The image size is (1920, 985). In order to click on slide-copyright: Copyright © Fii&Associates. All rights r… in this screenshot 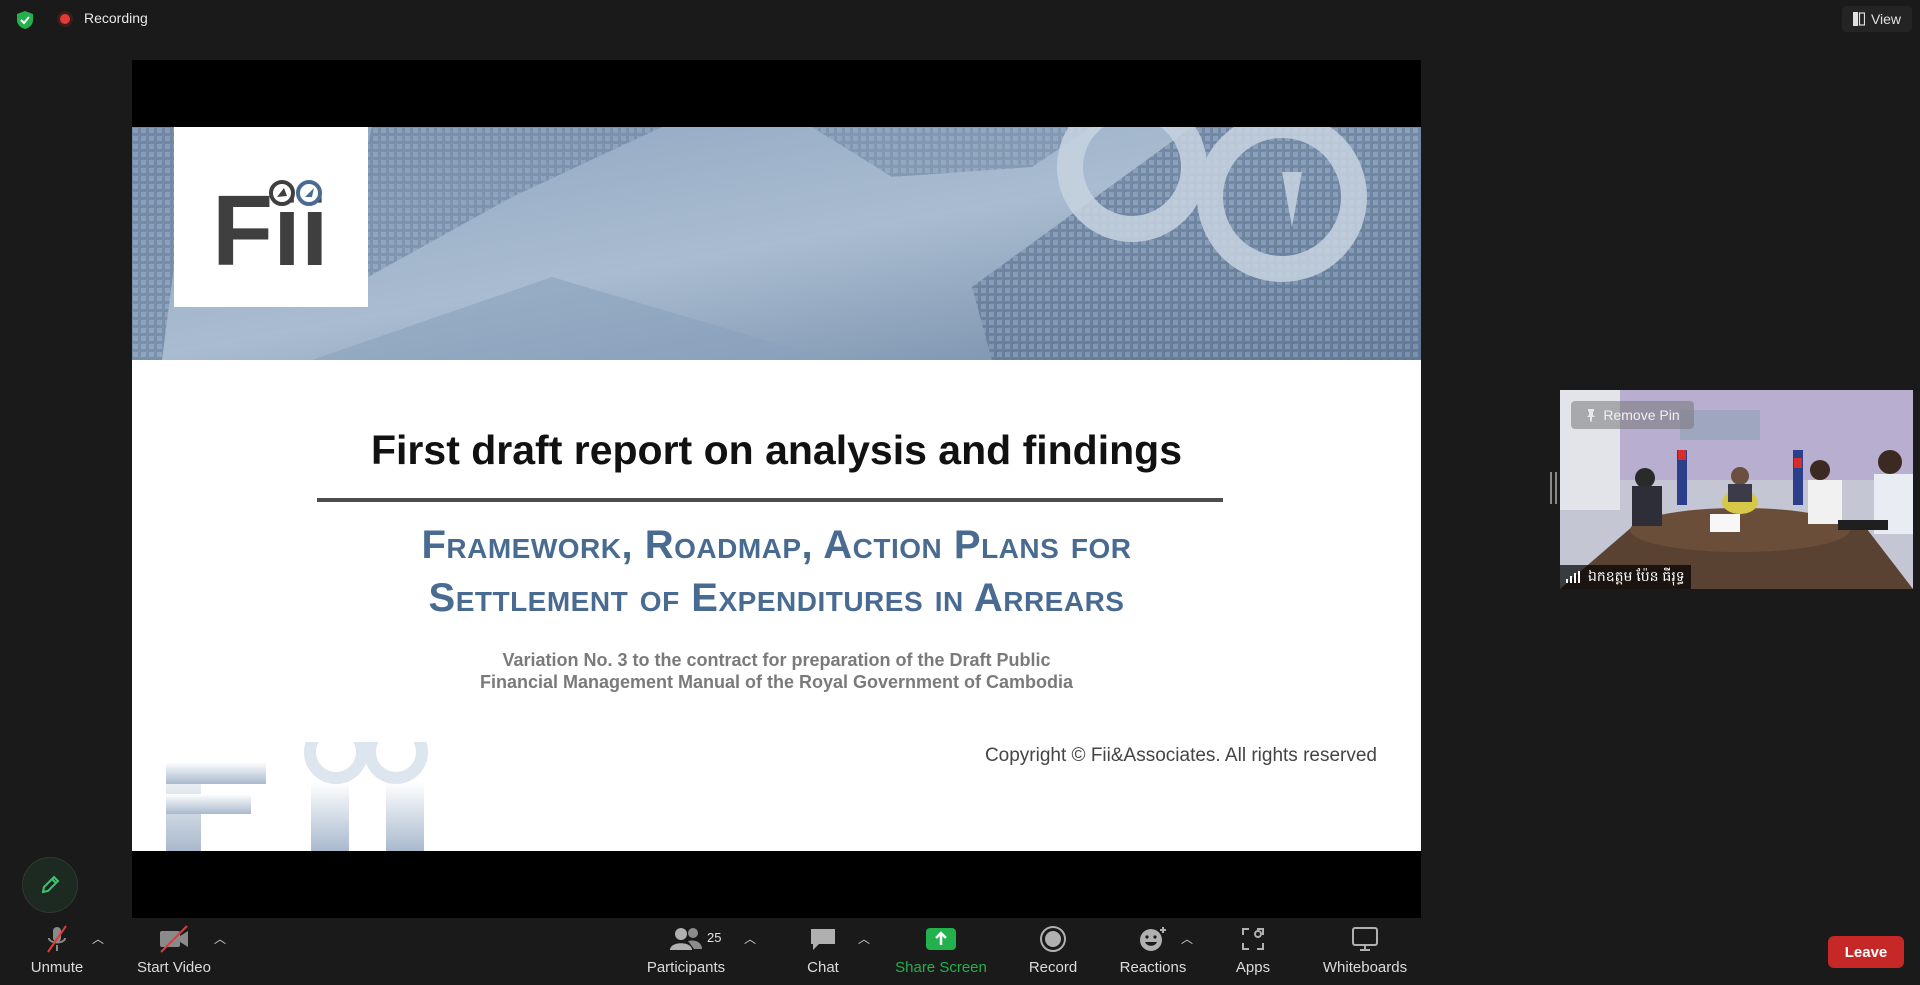, I will do `click(1180, 755)`.